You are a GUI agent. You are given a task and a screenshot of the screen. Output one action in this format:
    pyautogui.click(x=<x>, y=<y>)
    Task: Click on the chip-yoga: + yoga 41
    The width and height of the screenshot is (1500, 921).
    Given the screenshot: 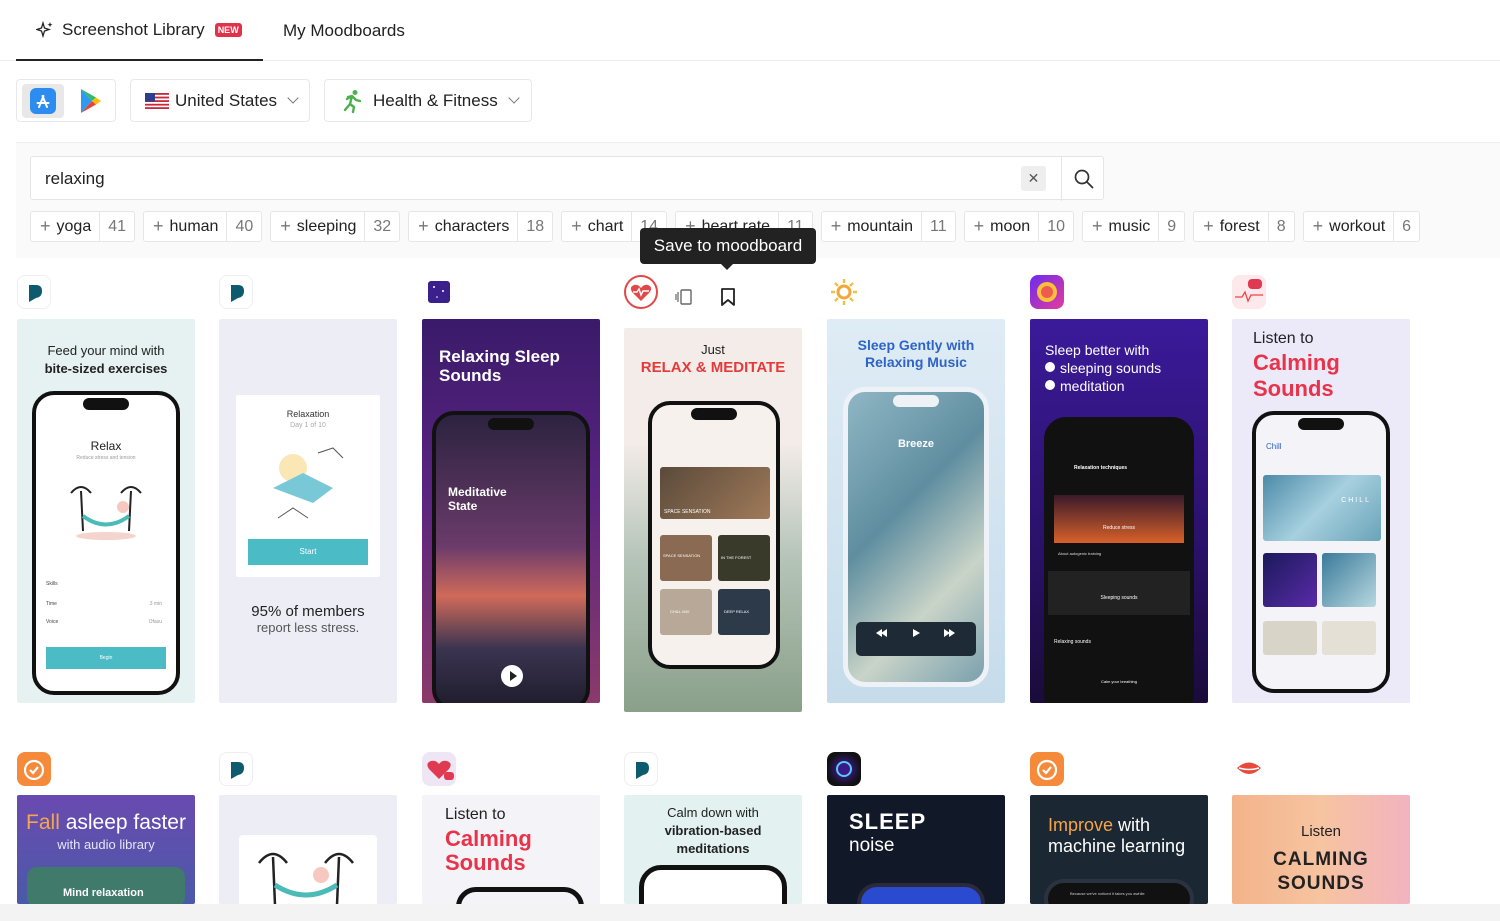 What is the action you would take?
    pyautogui.click(x=83, y=226)
    